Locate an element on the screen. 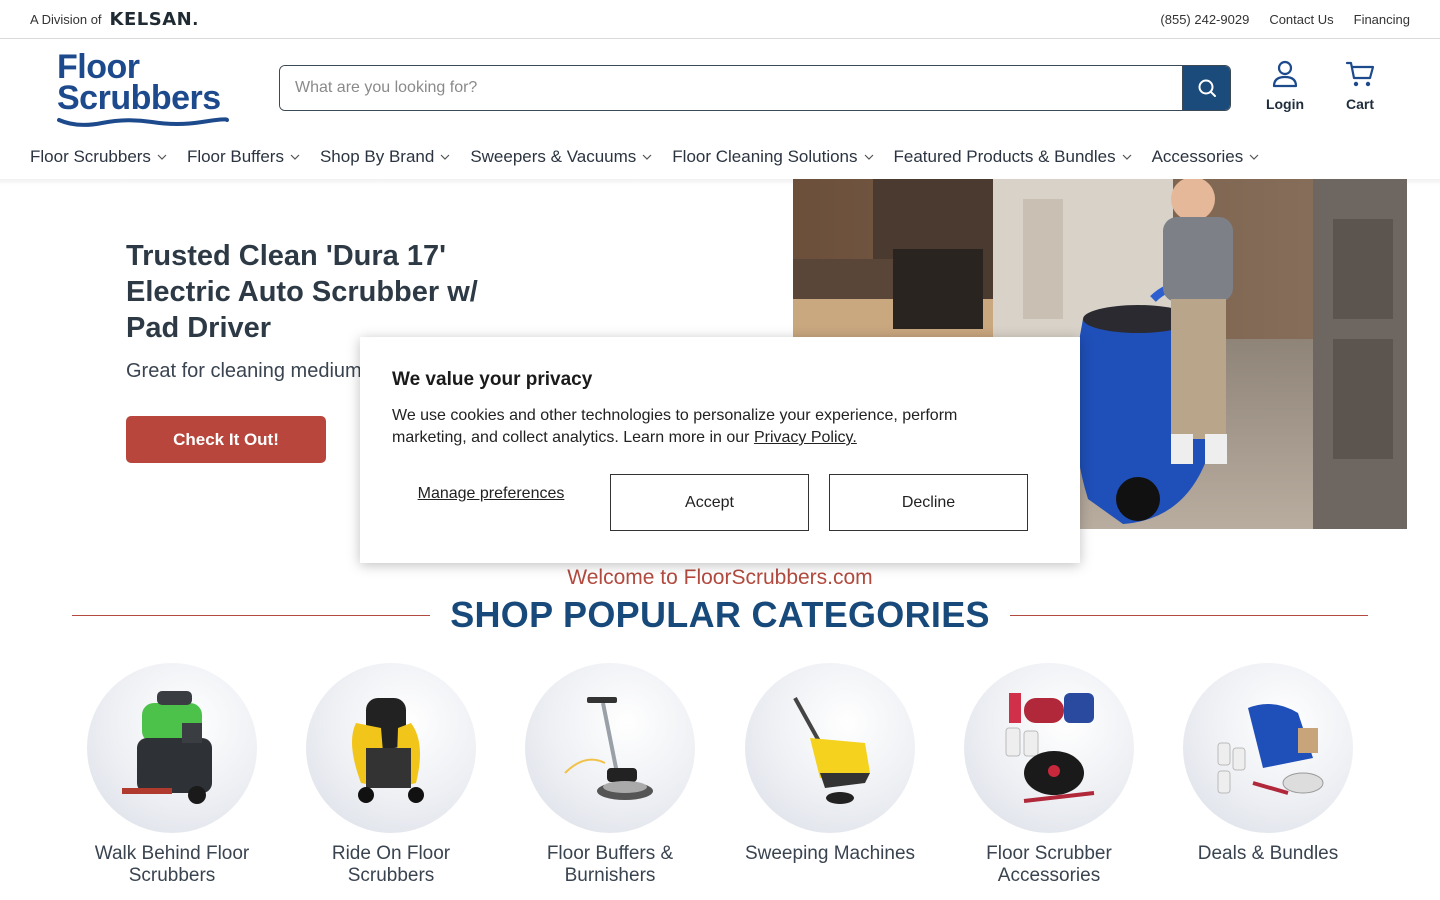 This screenshot has width=1440, height=900. nav-label: Floor Scrubbers is located at coordinates (90, 156).